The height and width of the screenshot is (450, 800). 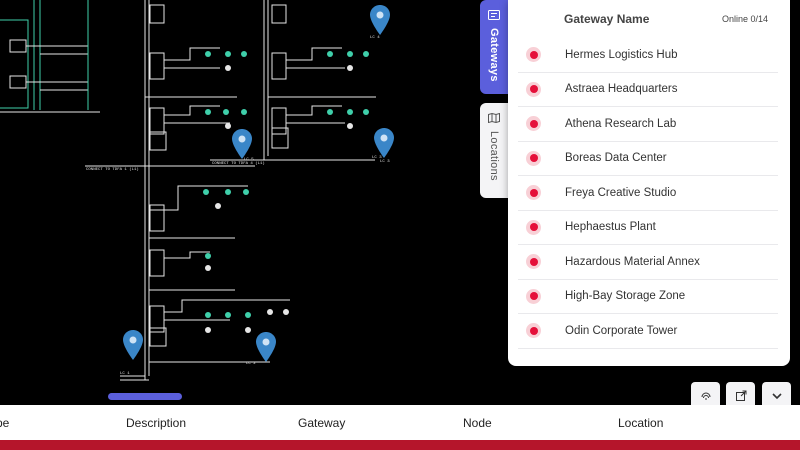 I want to click on lc-label-f: LC 3, so click(x=385, y=162).